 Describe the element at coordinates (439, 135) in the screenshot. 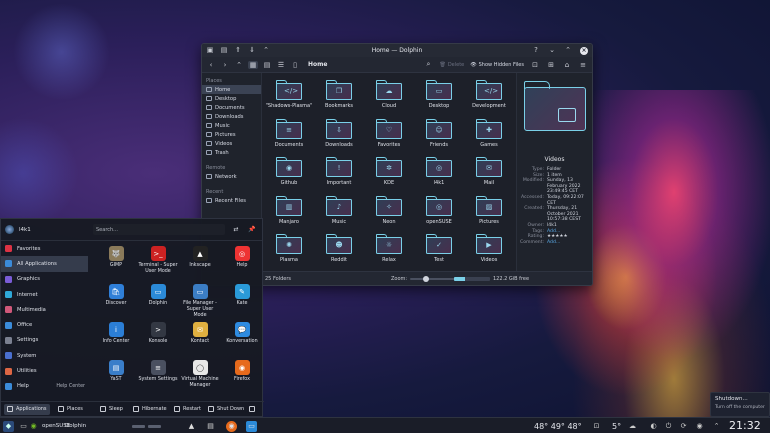

I see `folder-item-friends: ☺ Friends` at that location.